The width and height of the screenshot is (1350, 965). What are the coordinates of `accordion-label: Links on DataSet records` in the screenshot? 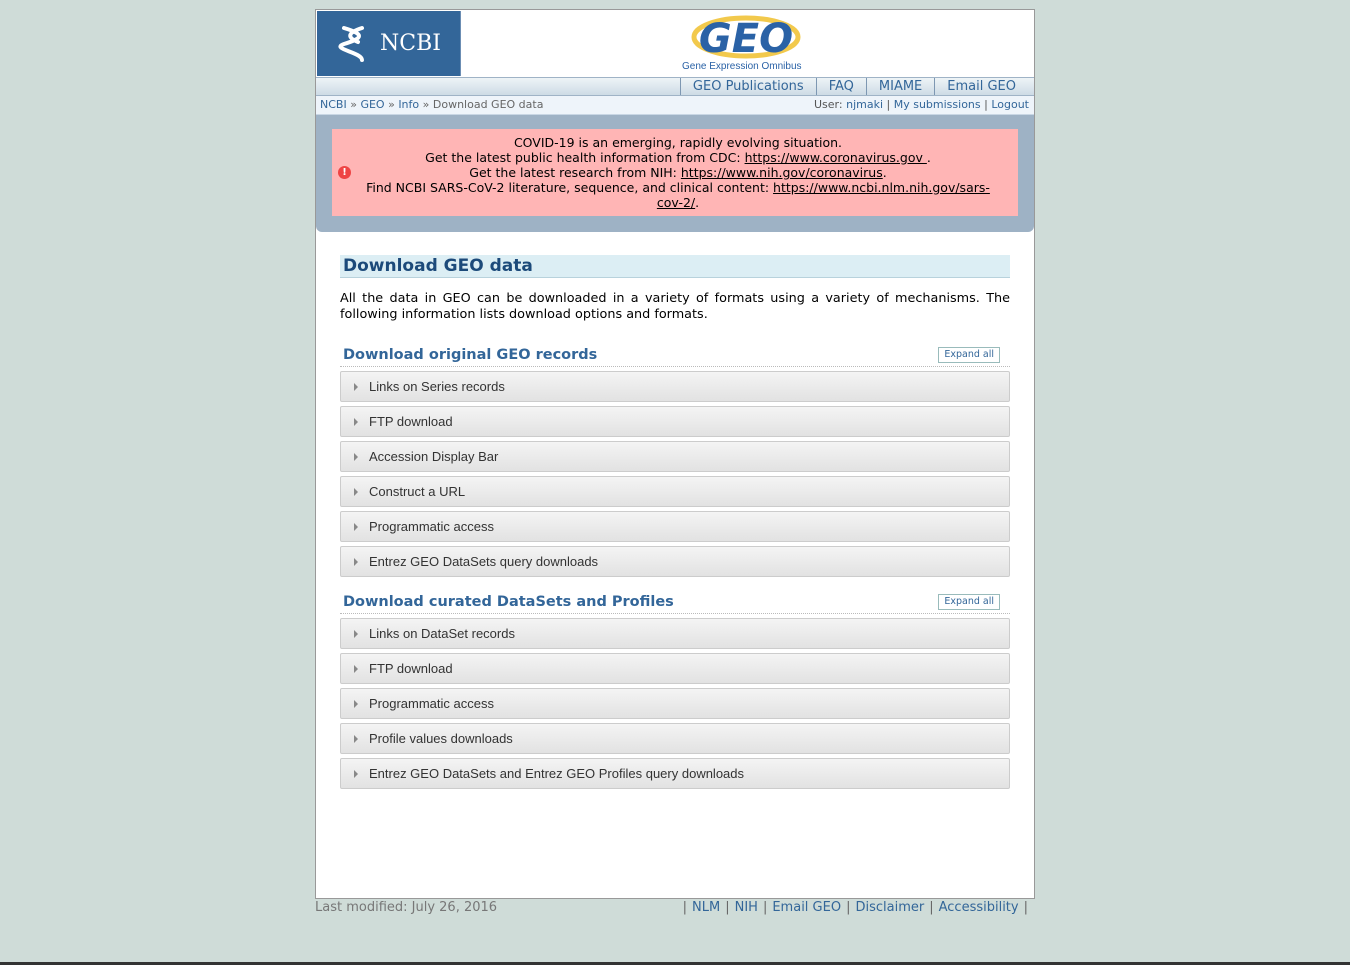 It's located at (442, 633).